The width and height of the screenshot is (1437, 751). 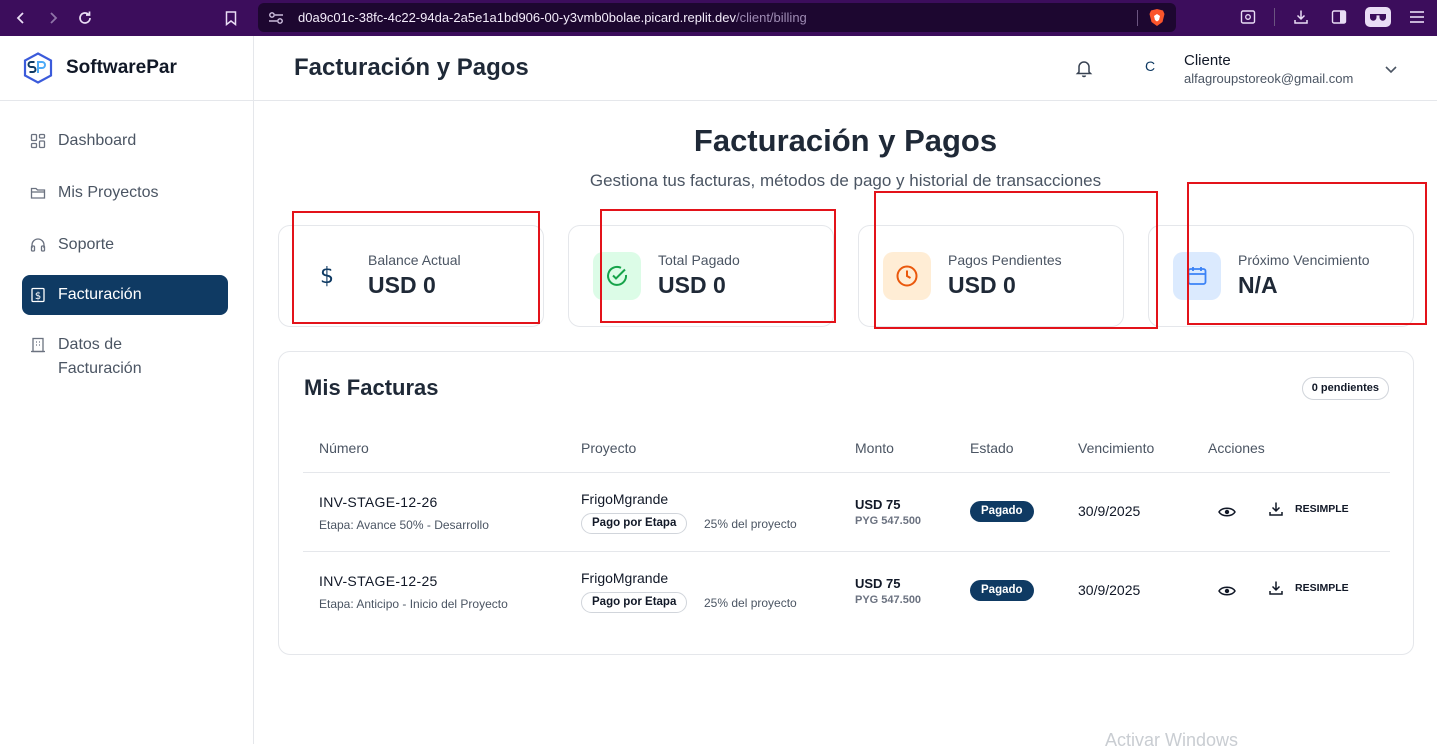 What do you see at coordinates (1281, 276) in the screenshot?
I see `stat-card-next-due: Próximo Vencimiento N/A` at bounding box center [1281, 276].